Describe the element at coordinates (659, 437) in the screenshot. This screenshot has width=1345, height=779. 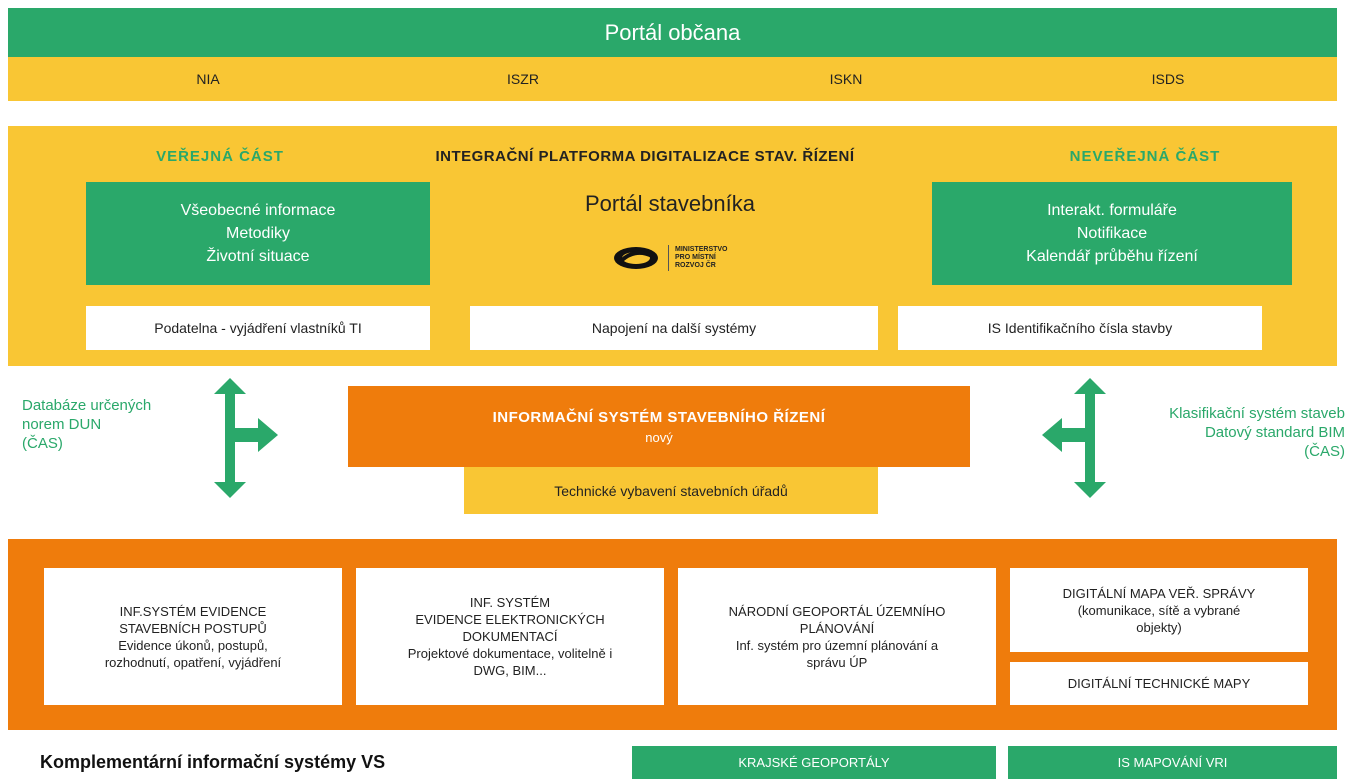
I see `issr-subtitle: nový` at that location.